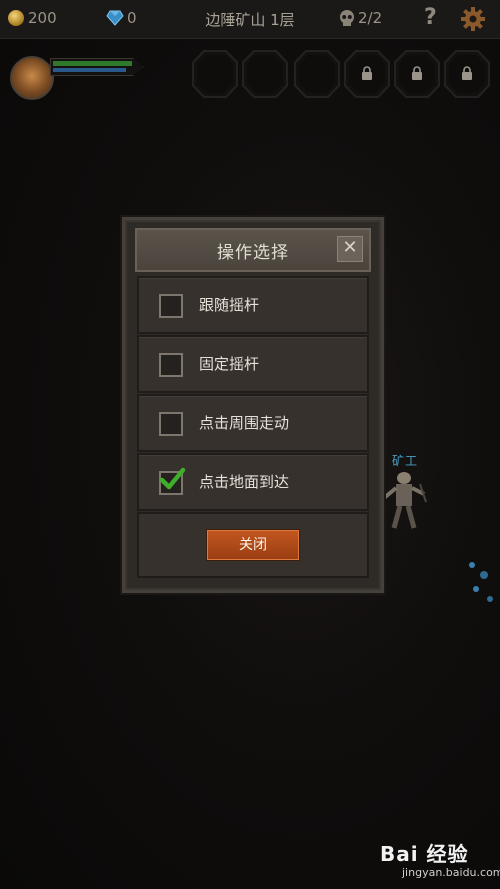  I want to click on dialog-header: 操作选择 ✕, so click(253, 250).